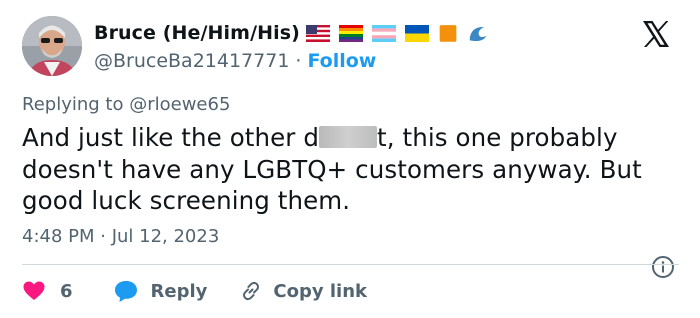 The height and width of the screenshot is (318, 700). I want to click on ukraine-flag-icon, so click(416, 33).